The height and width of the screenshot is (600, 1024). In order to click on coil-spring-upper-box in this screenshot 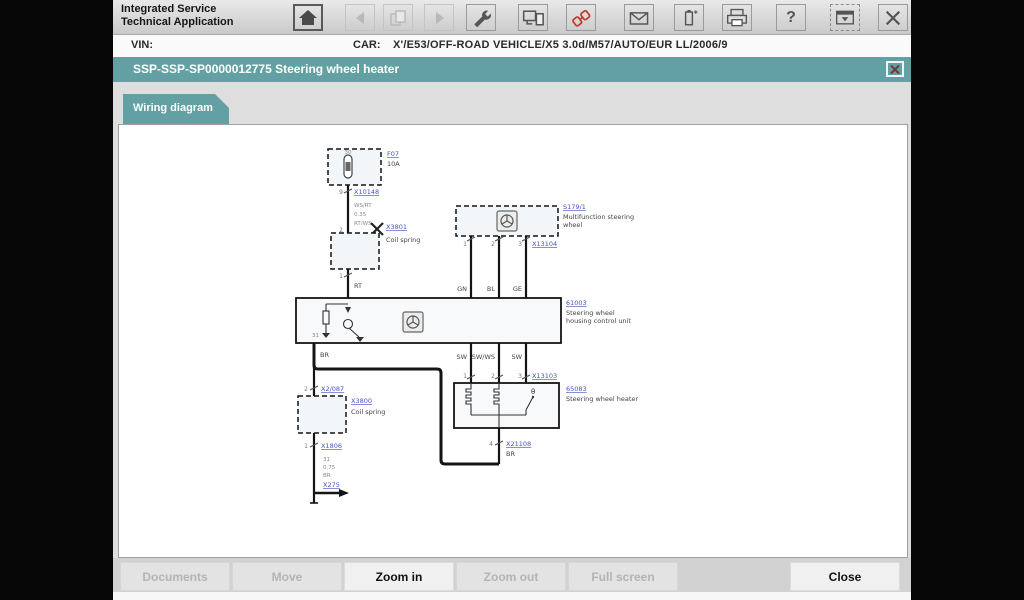, I will do `click(355, 251)`.